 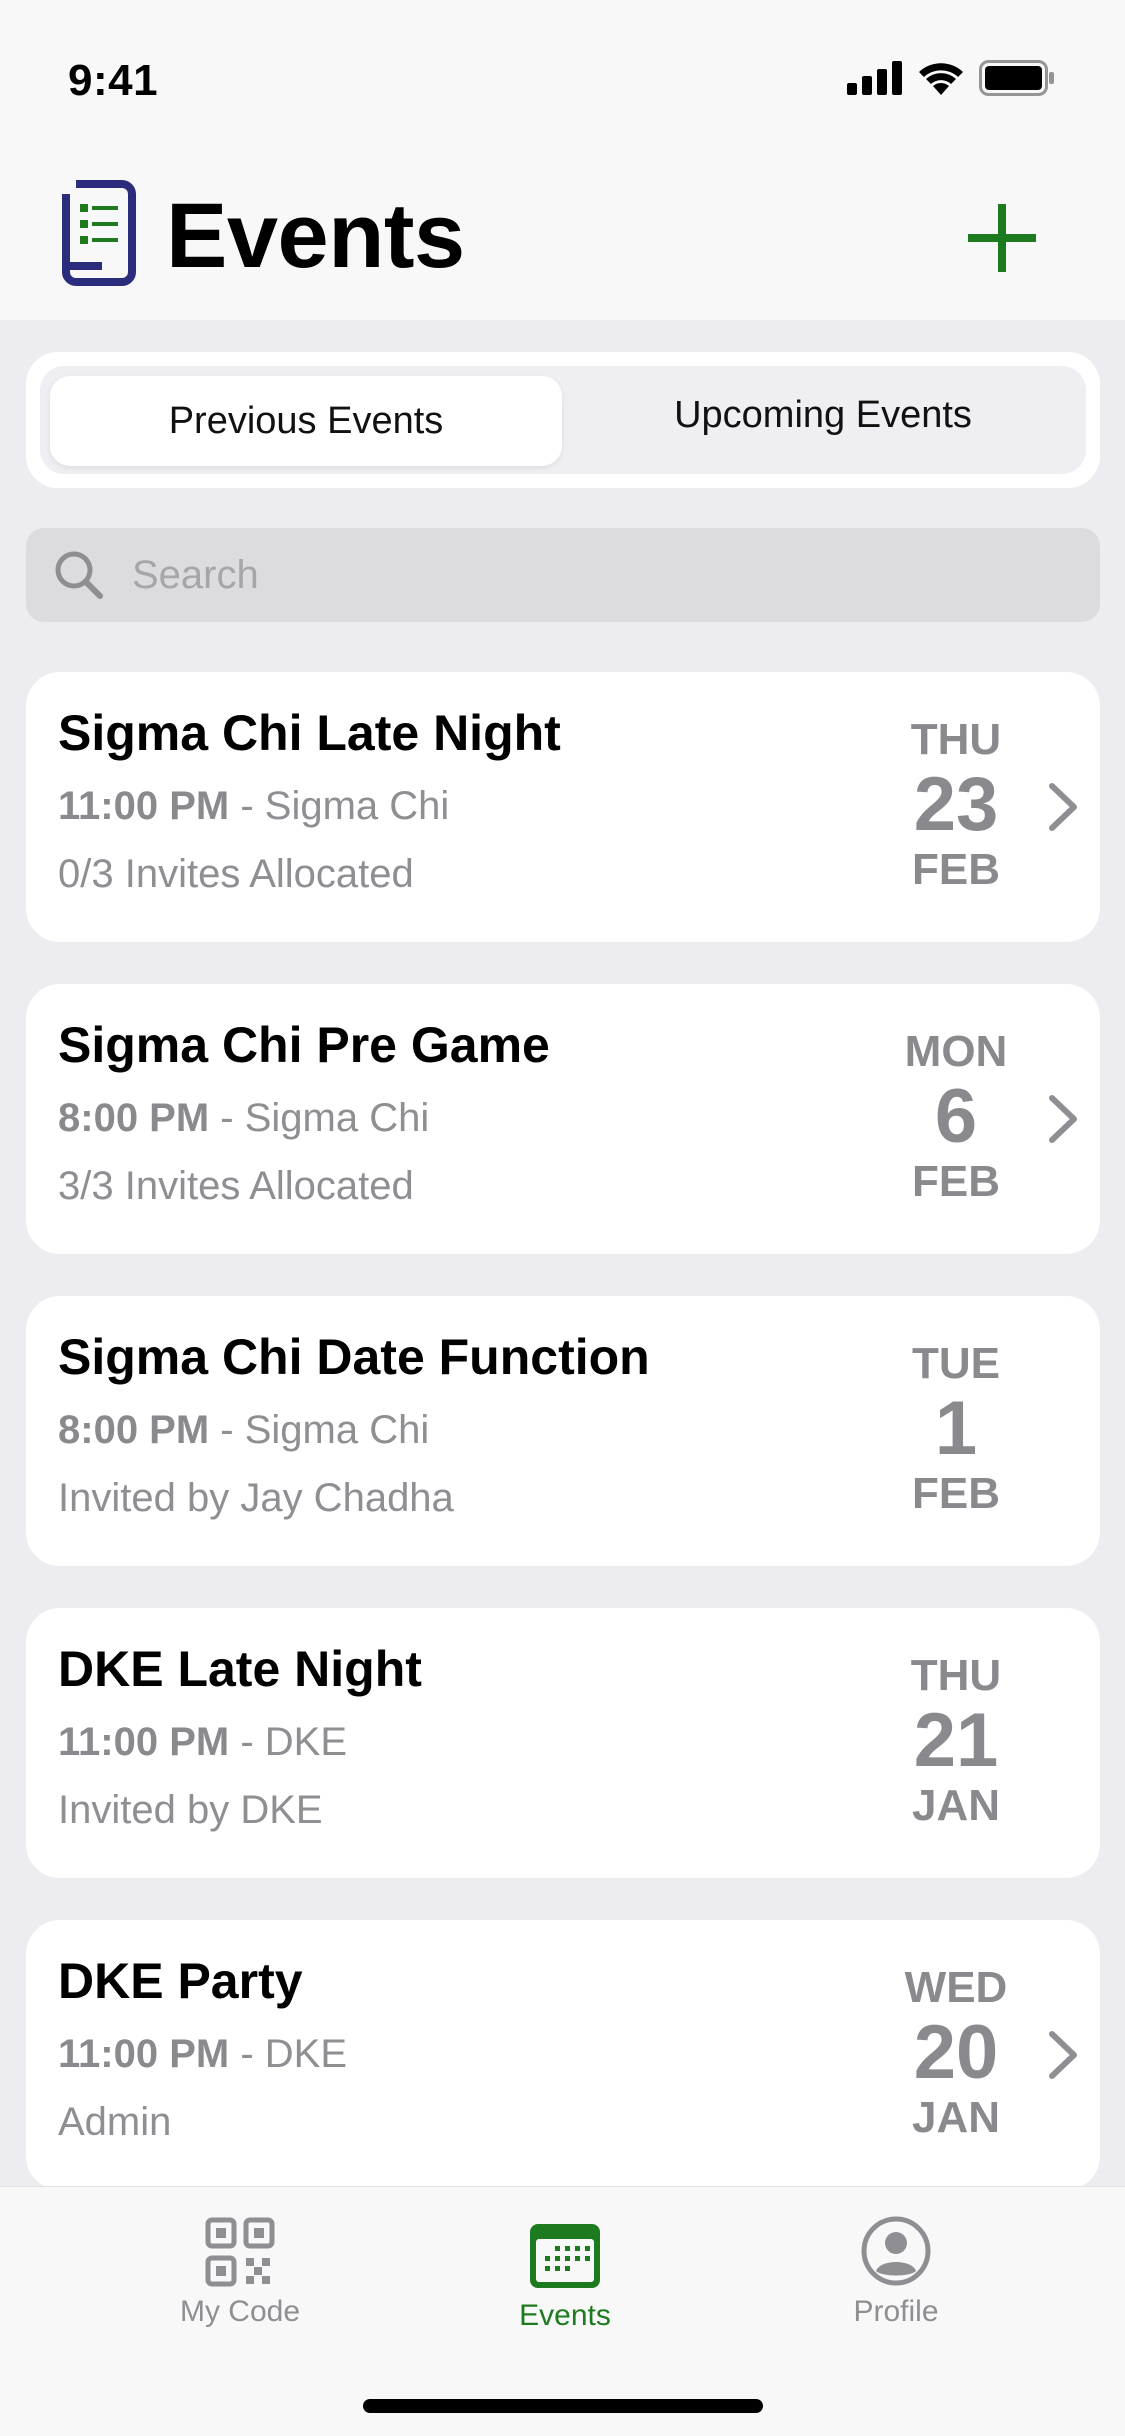 I want to click on app-logo-icon, so click(x=99, y=233).